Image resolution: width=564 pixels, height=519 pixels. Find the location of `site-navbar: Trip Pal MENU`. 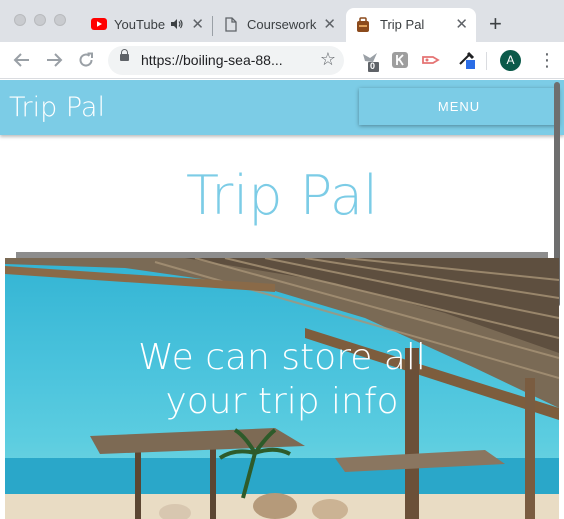

site-navbar: Trip Pal MENU is located at coordinates (282, 107).